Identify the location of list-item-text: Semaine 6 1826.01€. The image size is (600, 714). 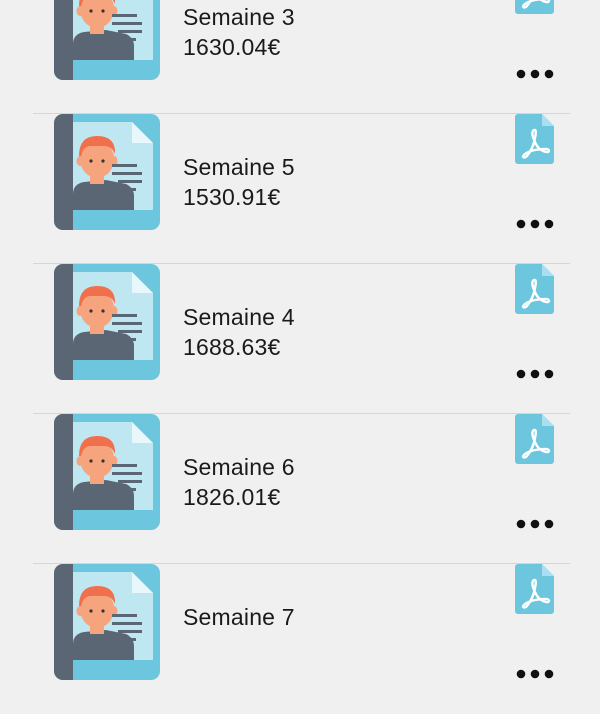
(239, 482).